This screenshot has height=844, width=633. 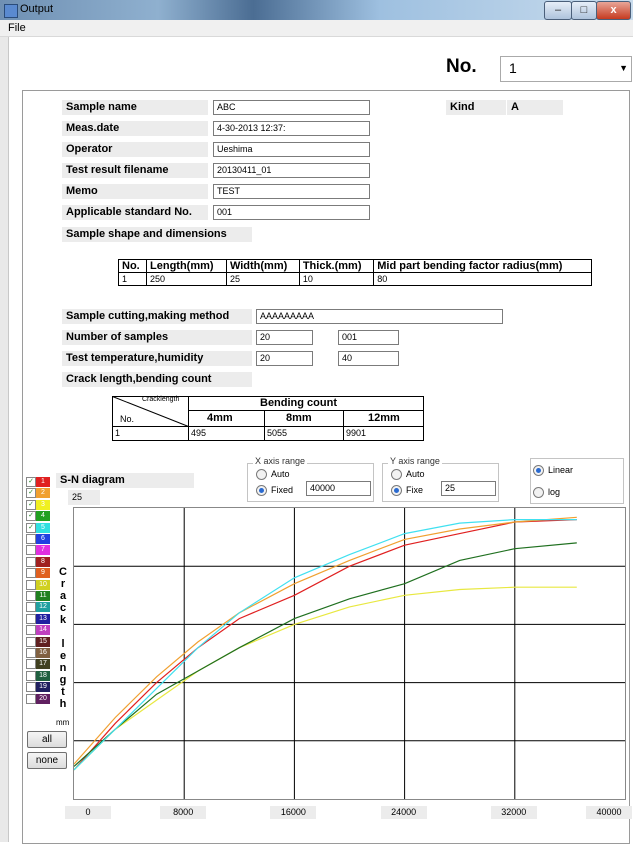 What do you see at coordinates (554, 492) in the screenshot?
I see `log-label: log` at bounding box center [554, 492].